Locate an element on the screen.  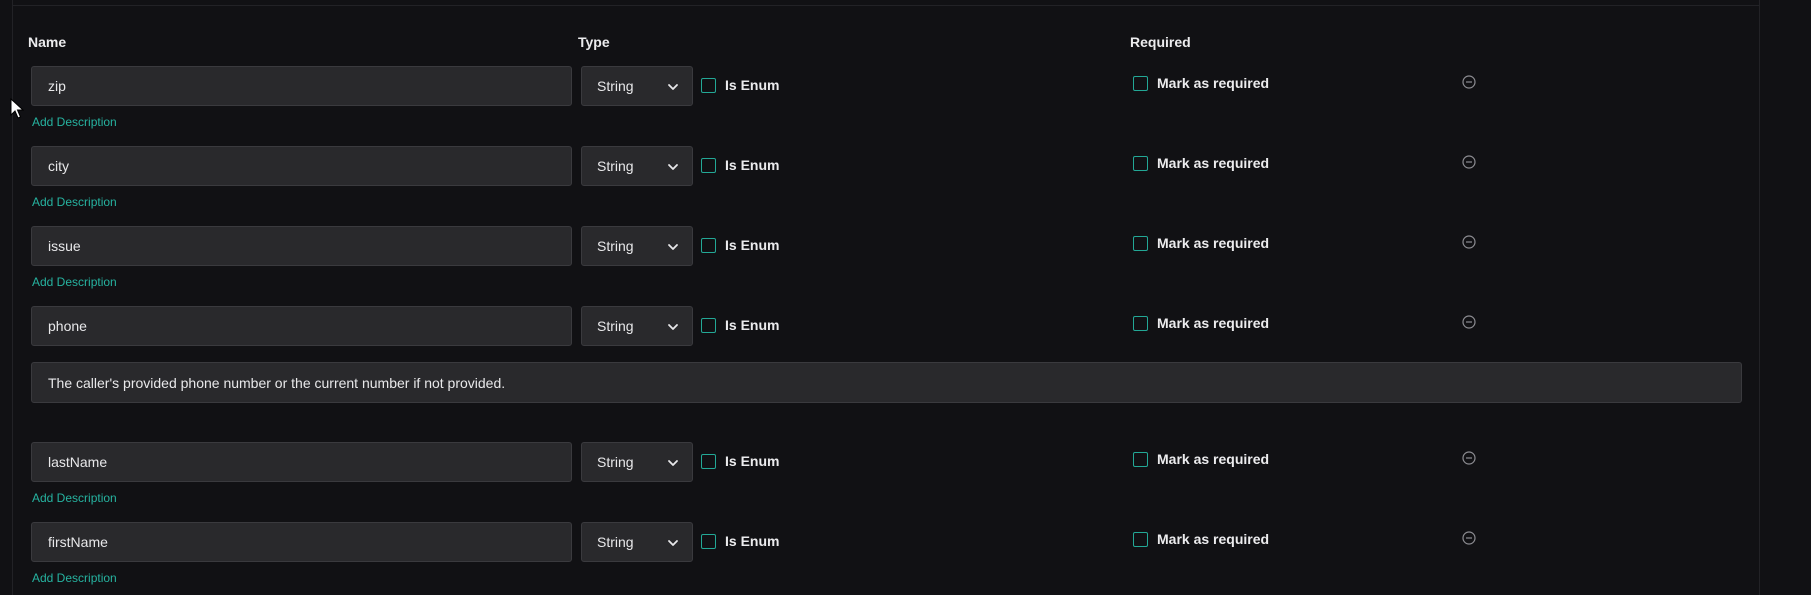
description-input is located at coordinates (886, 382).